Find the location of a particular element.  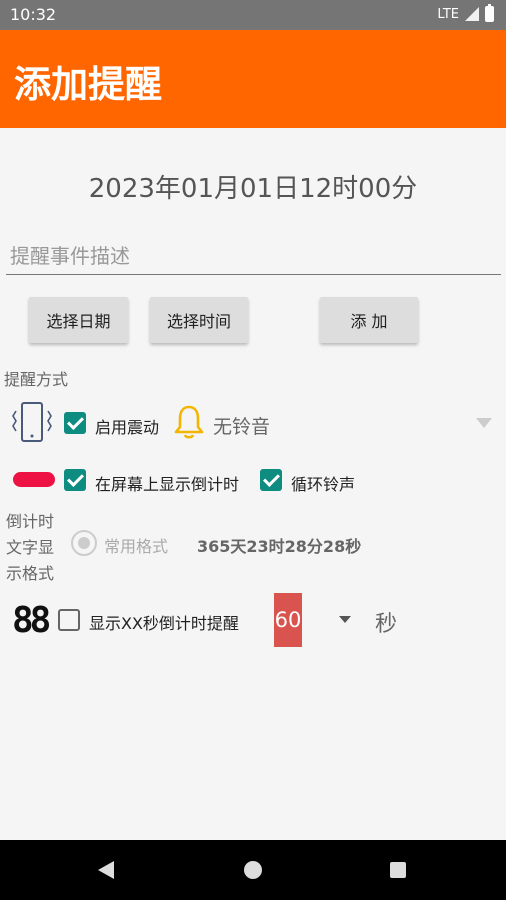

vibrate-checkbox is located at coordinates (75, 423).